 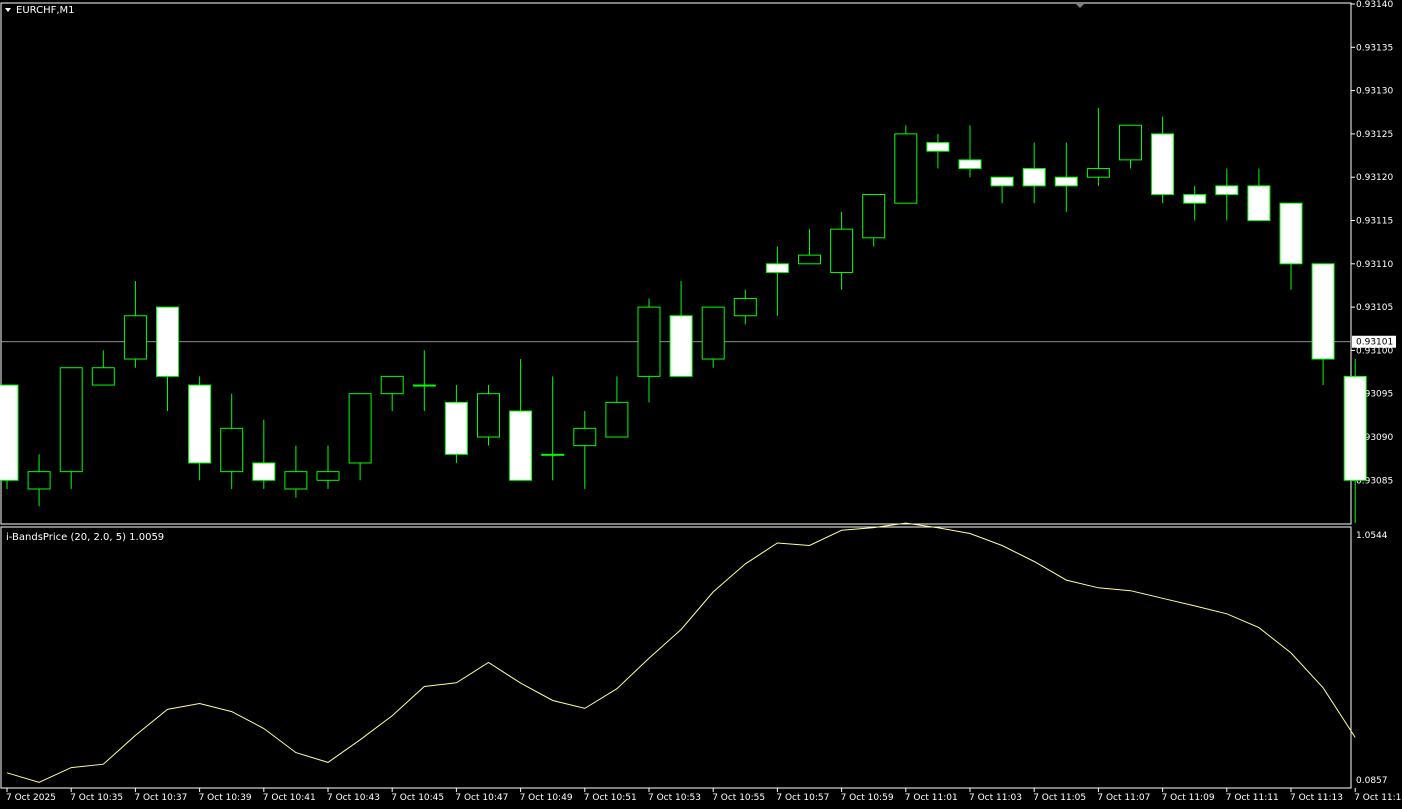 I want to click on time-tick-label: 7 Oct 10:37, so click(x=160, y=798).